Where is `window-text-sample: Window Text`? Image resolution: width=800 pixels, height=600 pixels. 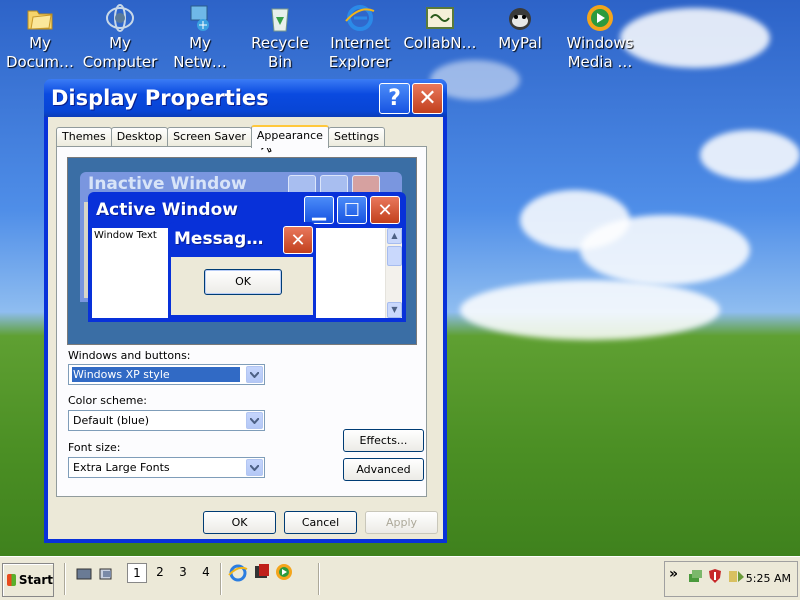 window-text-sample: Window Text is located at coordinates (125, 235).